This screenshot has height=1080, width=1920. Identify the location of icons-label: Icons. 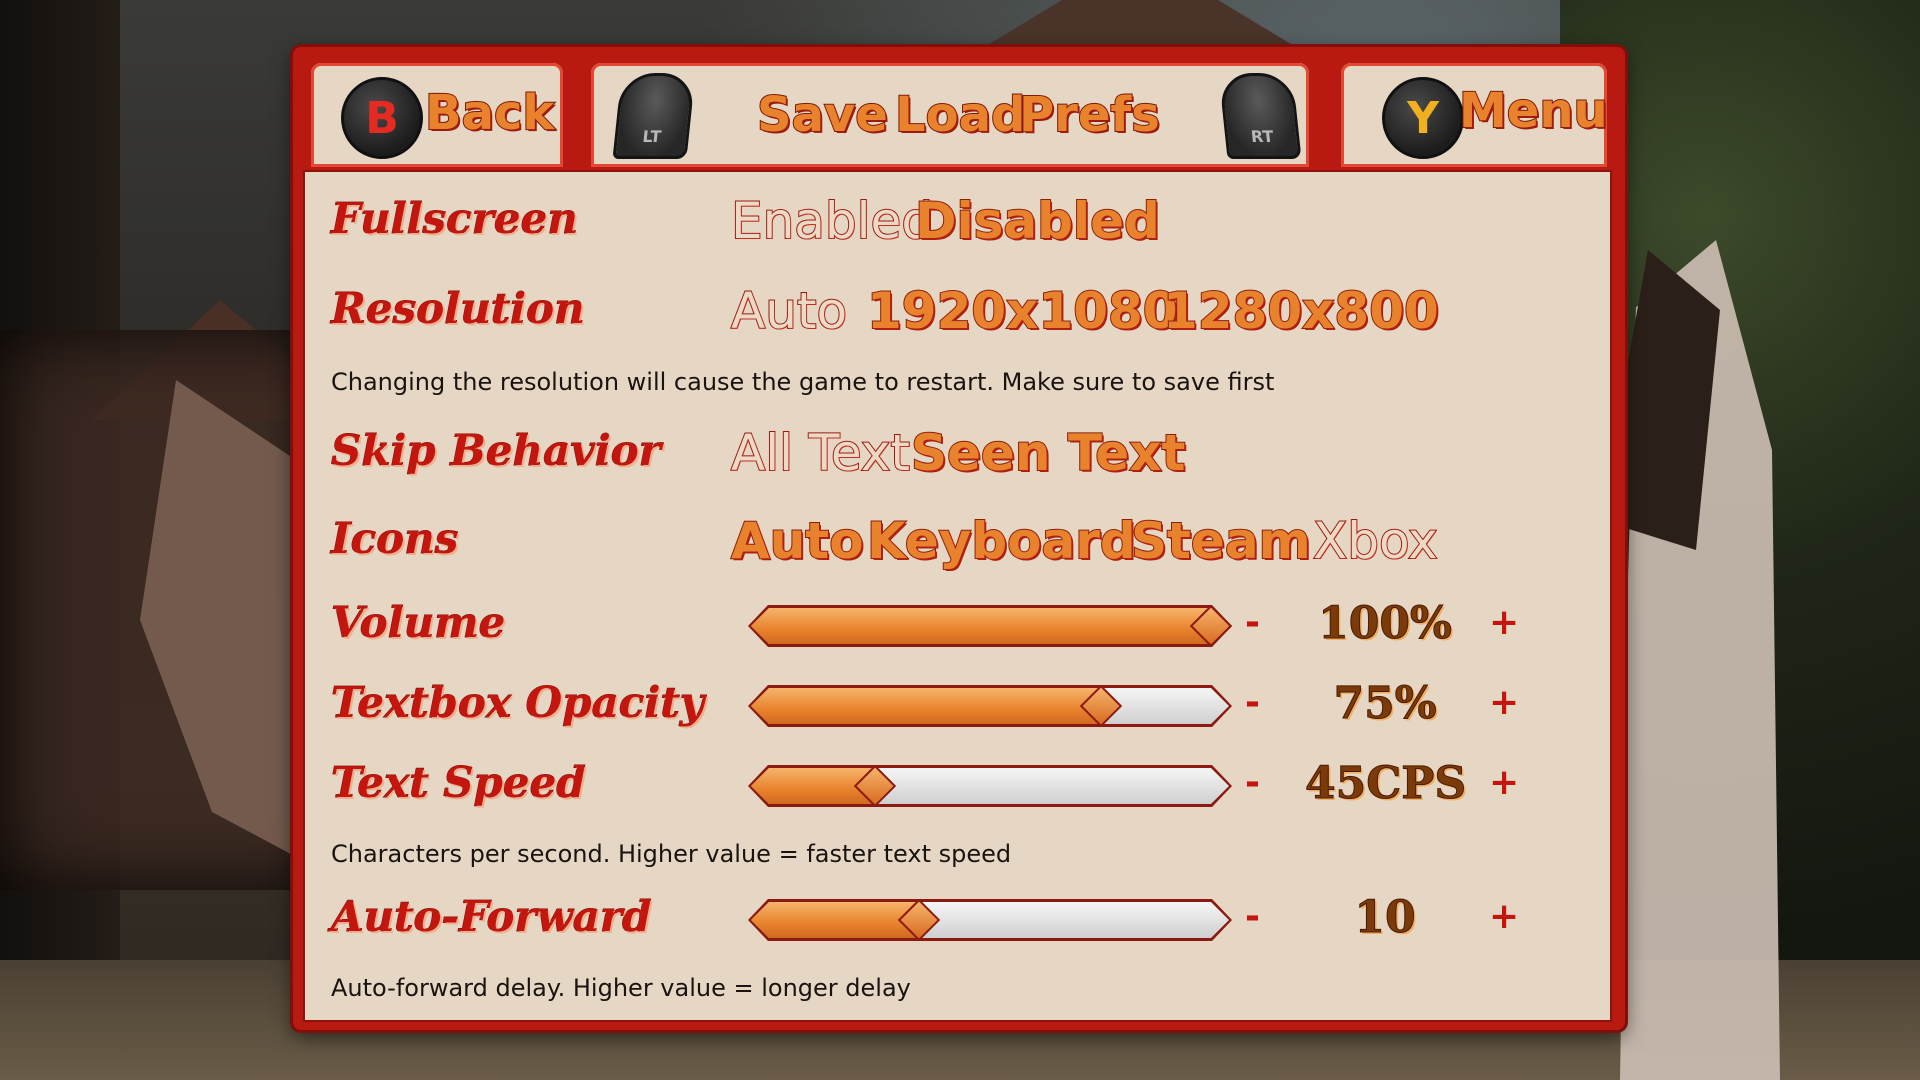
(394, 539).